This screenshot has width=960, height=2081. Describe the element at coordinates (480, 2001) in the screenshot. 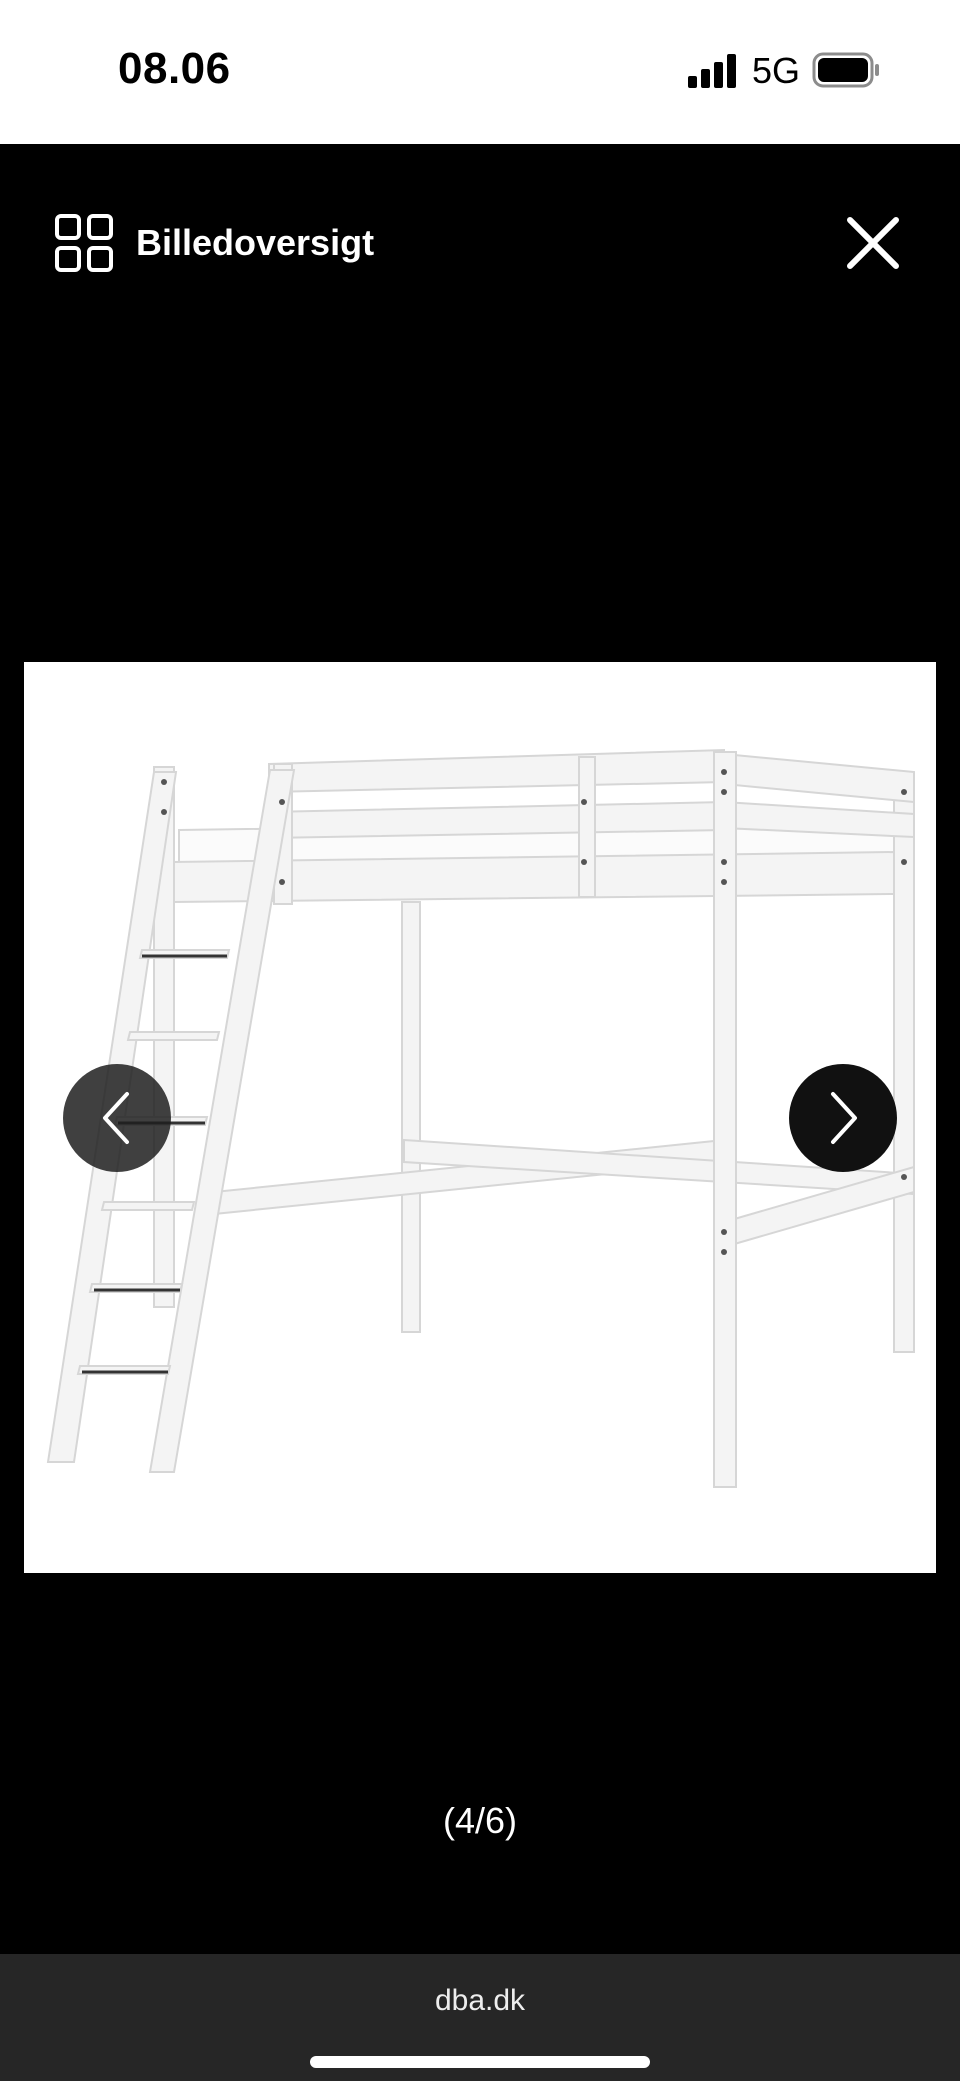

I see `url-text: dba.dk` at that location.